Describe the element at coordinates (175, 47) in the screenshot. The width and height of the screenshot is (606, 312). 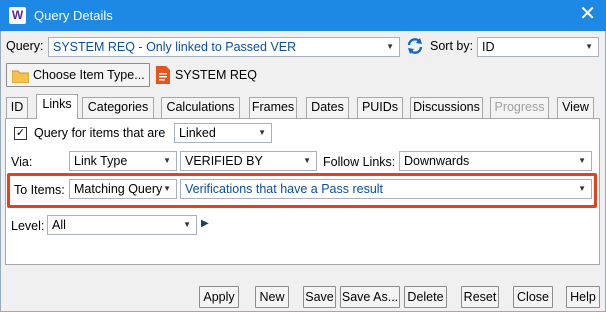
I see `query-select-value: SYSTEM REQ - Only linked to Passed VER` at that location.